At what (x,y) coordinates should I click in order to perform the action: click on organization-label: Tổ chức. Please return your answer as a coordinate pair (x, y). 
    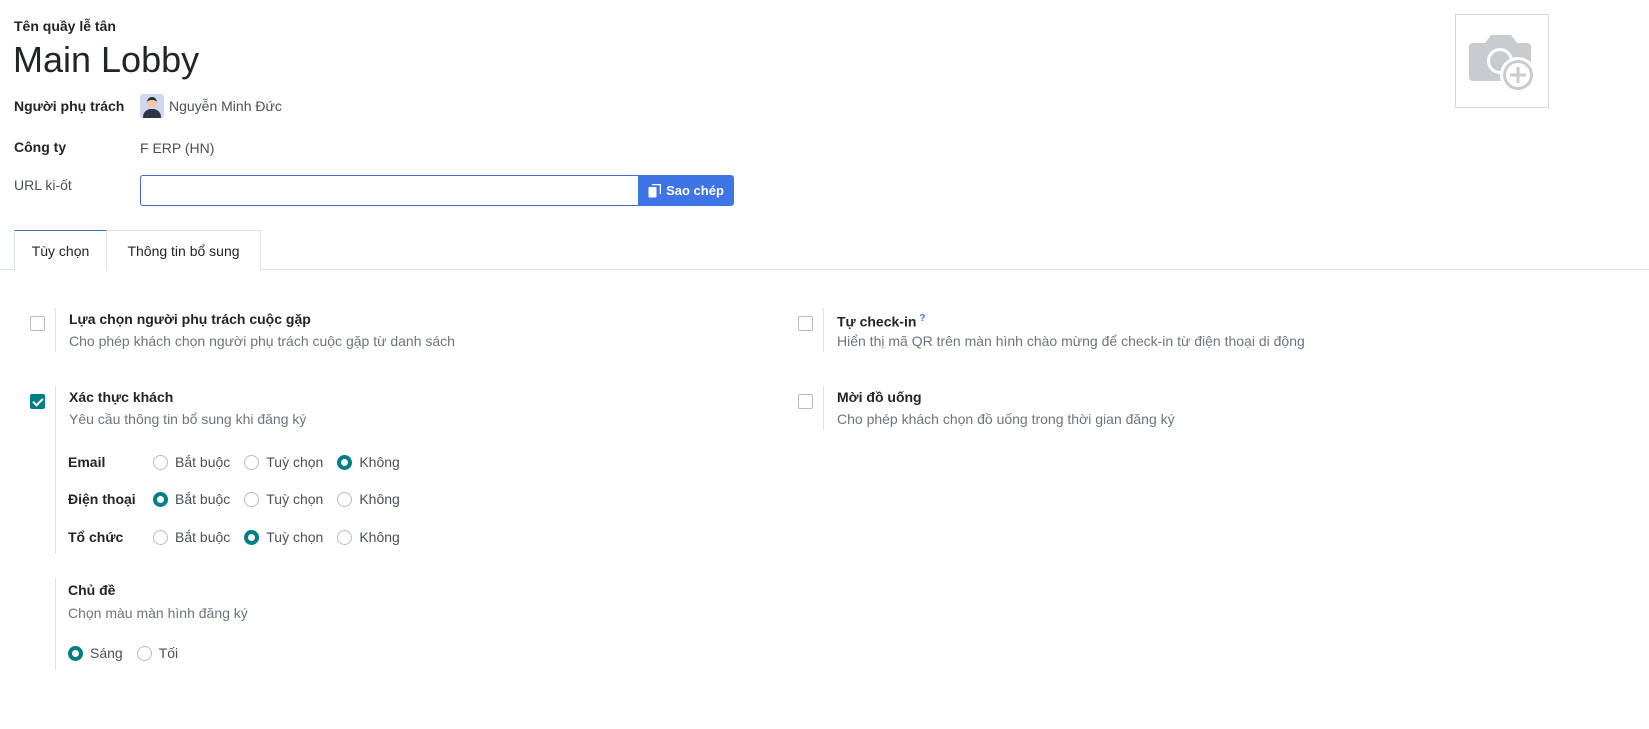
    Looking at the image, I should click on (96, 537).